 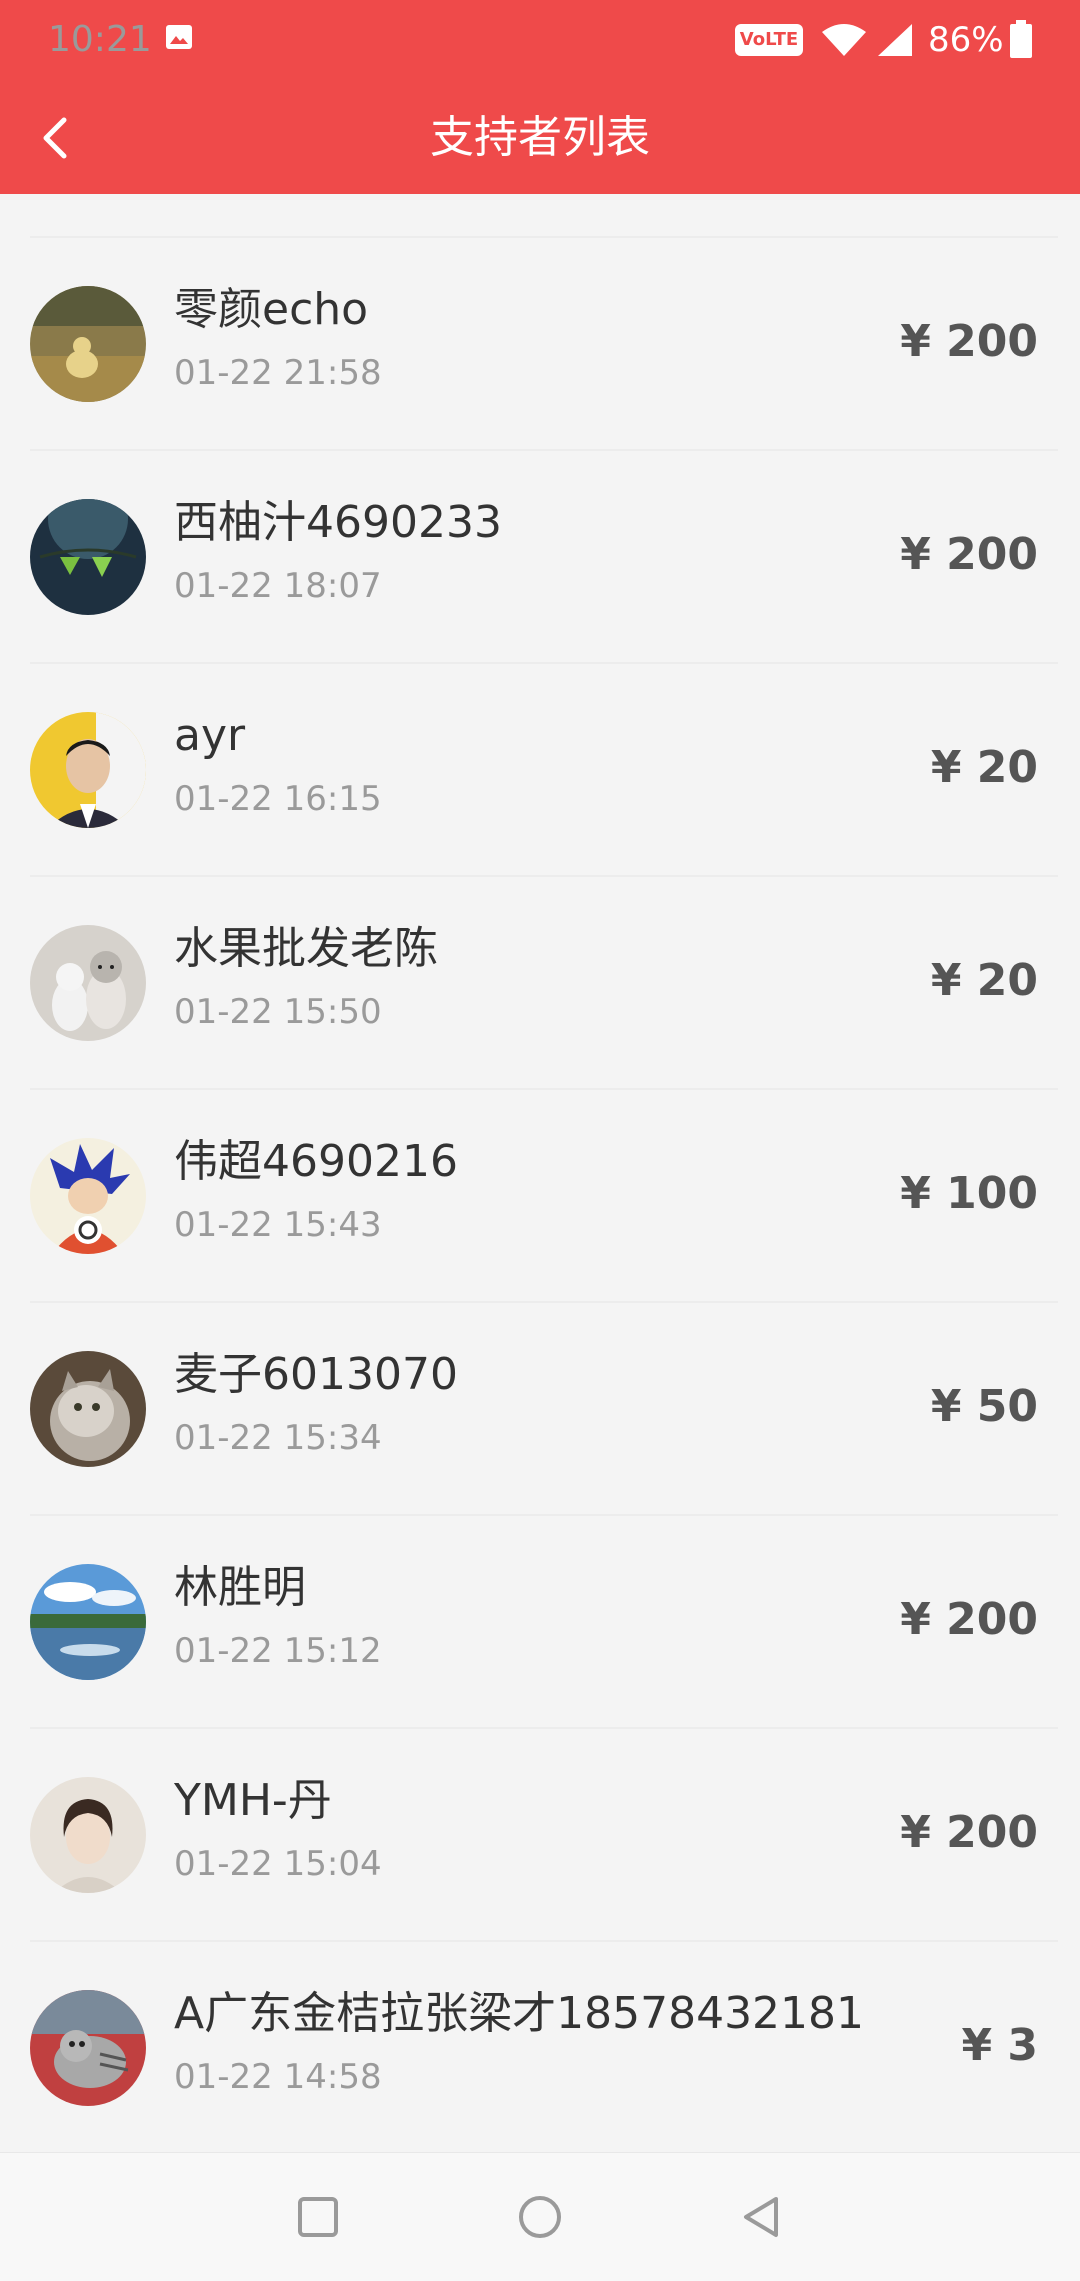 I want to click on signal-icon, so click(x=895, y=40).